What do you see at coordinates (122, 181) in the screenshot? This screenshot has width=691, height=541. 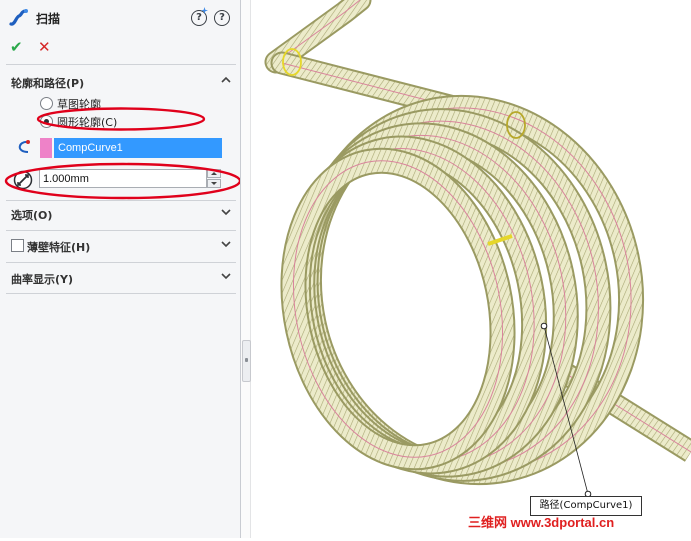 I see `highlight-diameter` at bounding box center [122, 181].